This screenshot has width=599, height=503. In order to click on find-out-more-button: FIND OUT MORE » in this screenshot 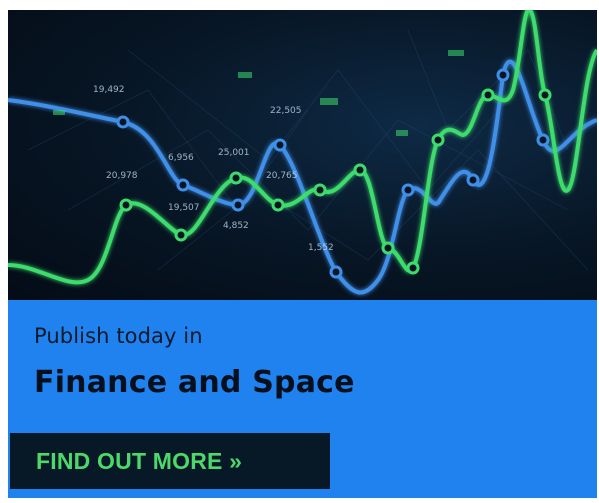, I will do `click(170, 461)`.